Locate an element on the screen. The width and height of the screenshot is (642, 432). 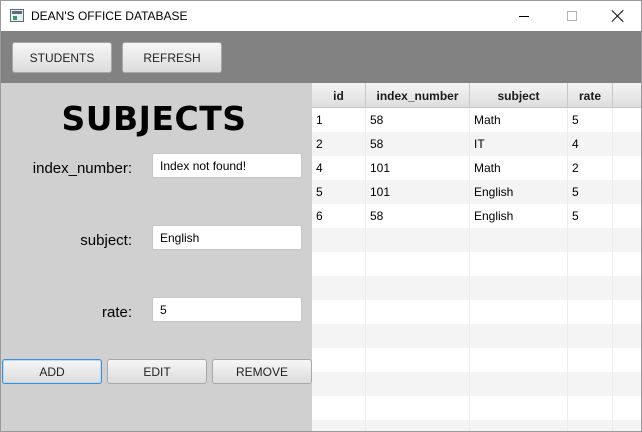
table-cell: 2 is located at coordinates (339, 144).